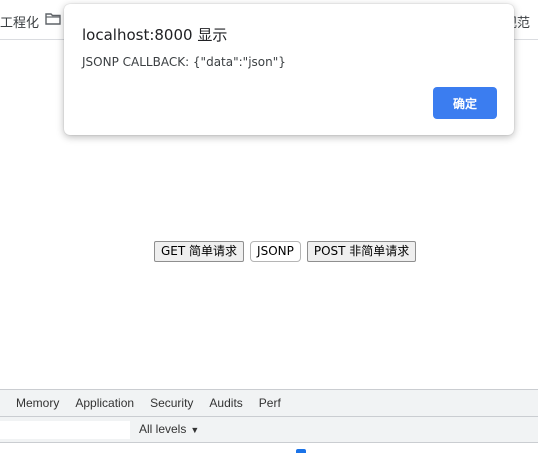 This screenshot has width=538, height=453. What do you see at coordinates (225, 403) in the screenshot?
I see `tab-audits: Audits` at bounding box center [225, 403].